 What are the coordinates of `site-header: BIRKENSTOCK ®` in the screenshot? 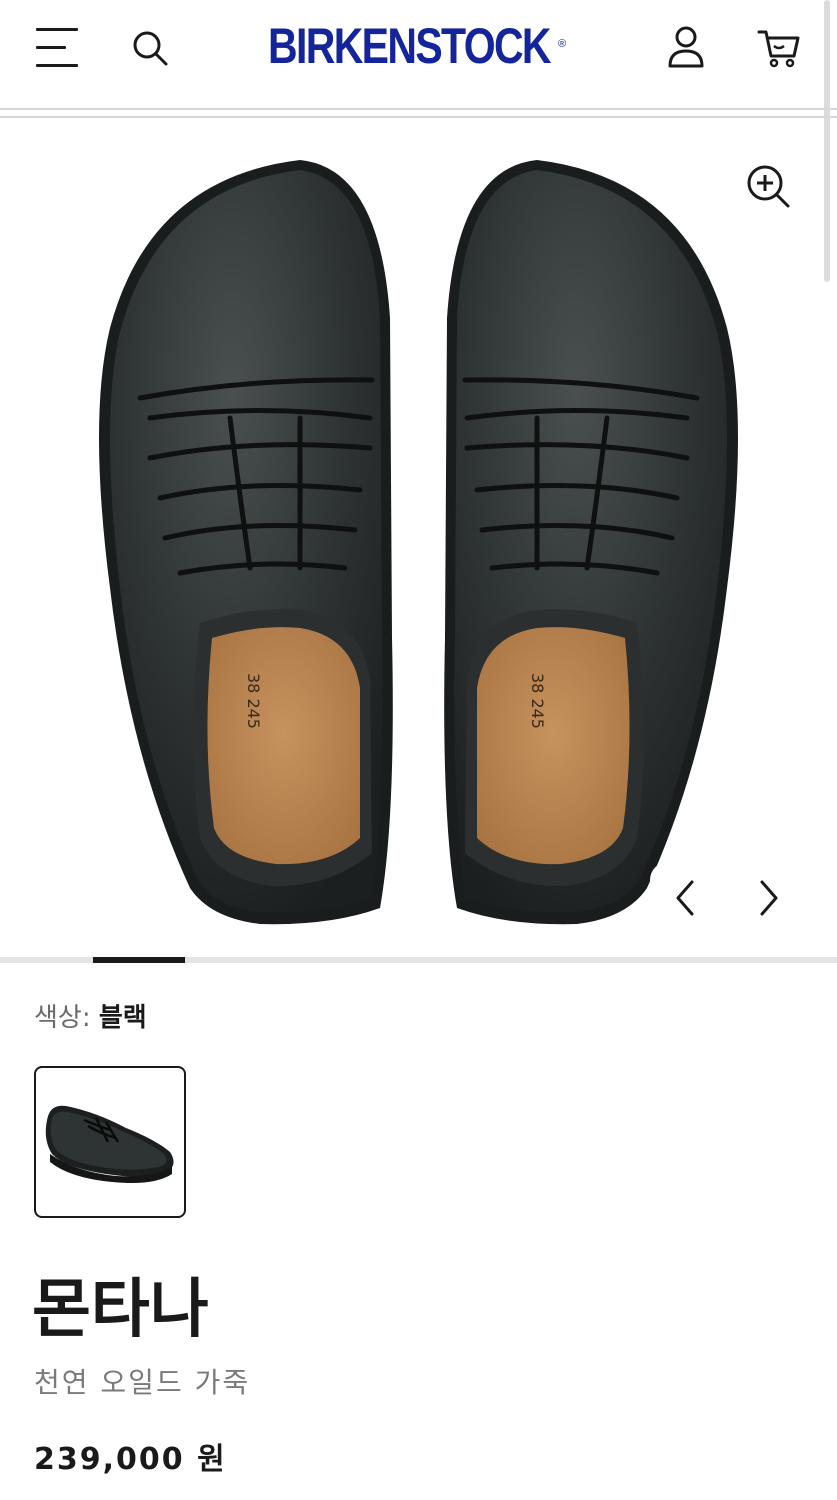 It's located at (418, 55).